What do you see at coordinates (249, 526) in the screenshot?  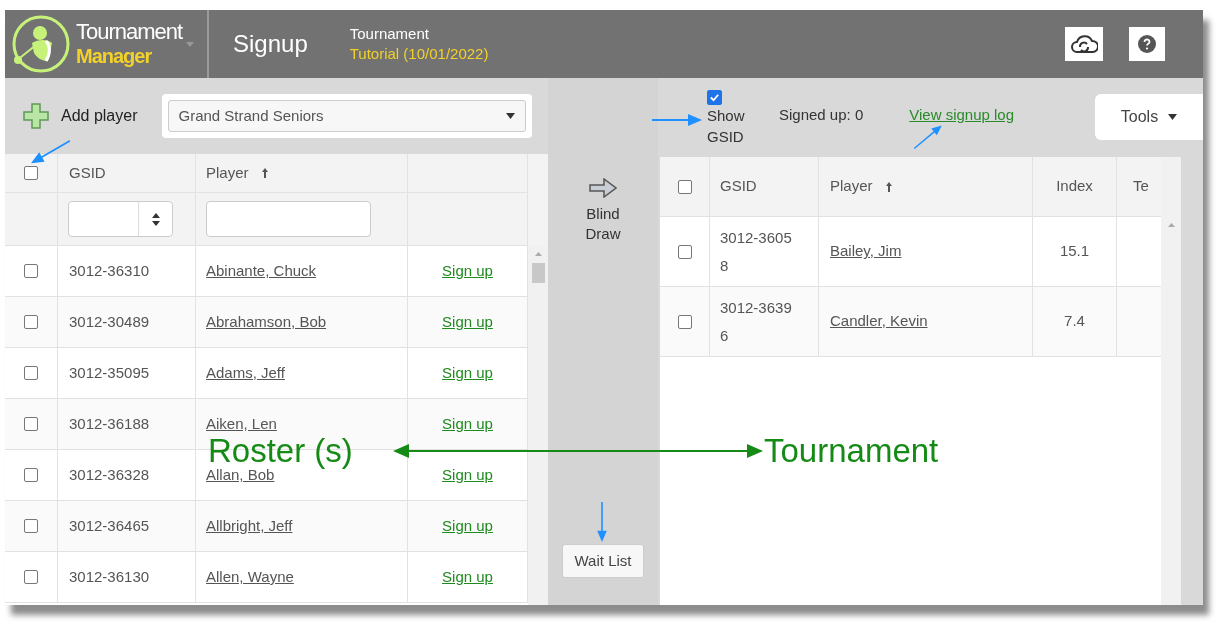 I see `player-link: Allbright, Jeff` at bounding box center [249, 526].